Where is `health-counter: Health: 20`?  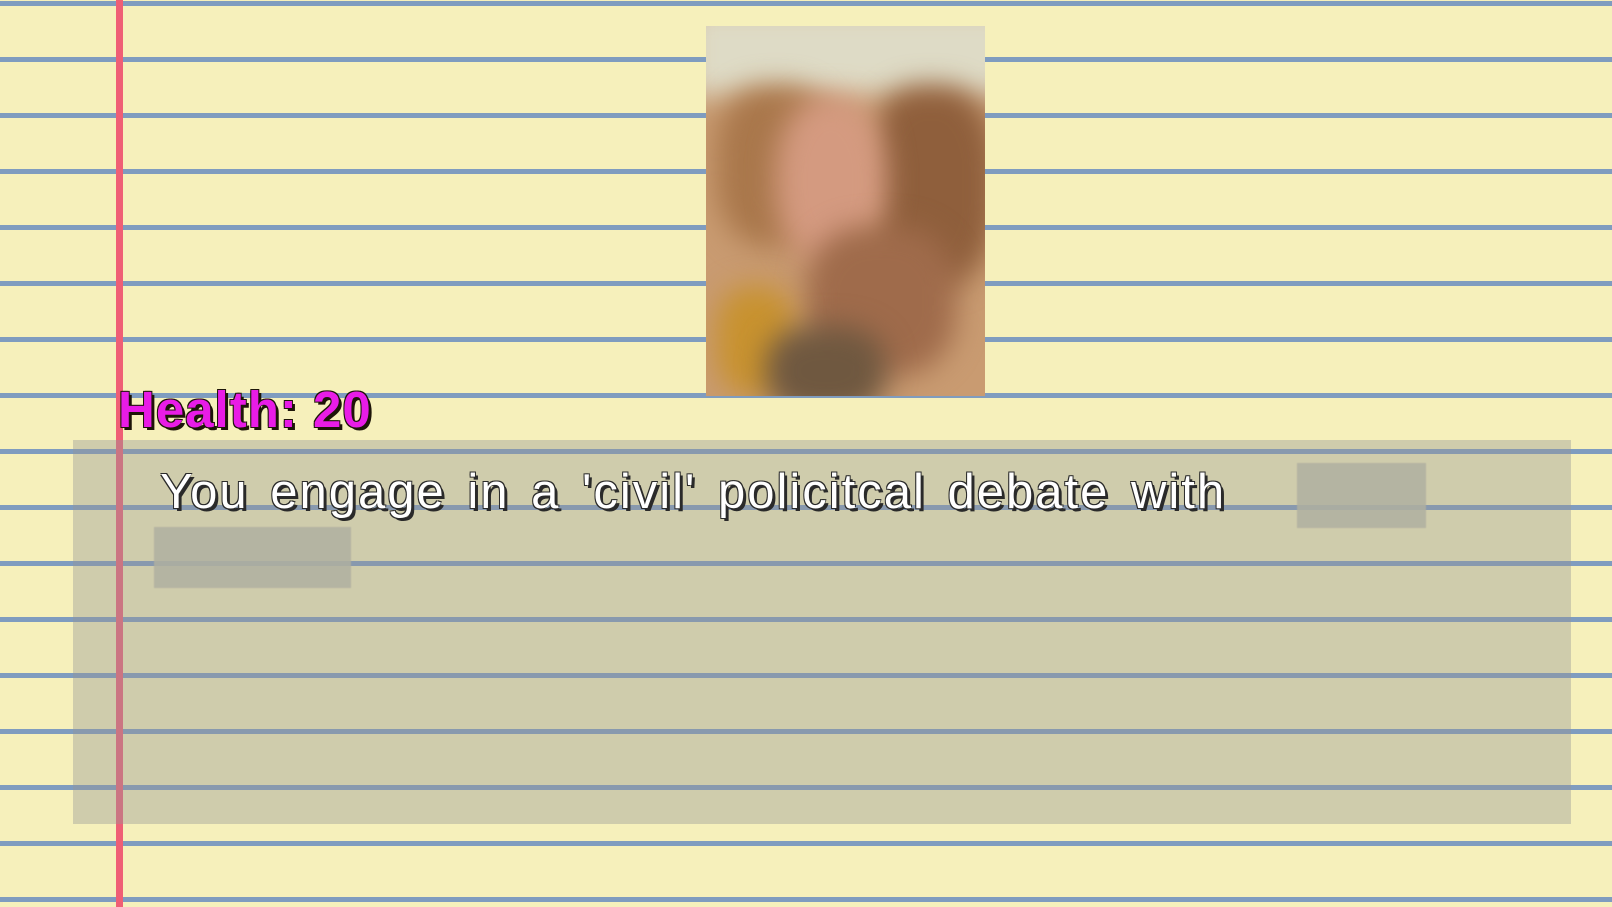 health-counter: Health: 20 is located at coordinates (245, 409).